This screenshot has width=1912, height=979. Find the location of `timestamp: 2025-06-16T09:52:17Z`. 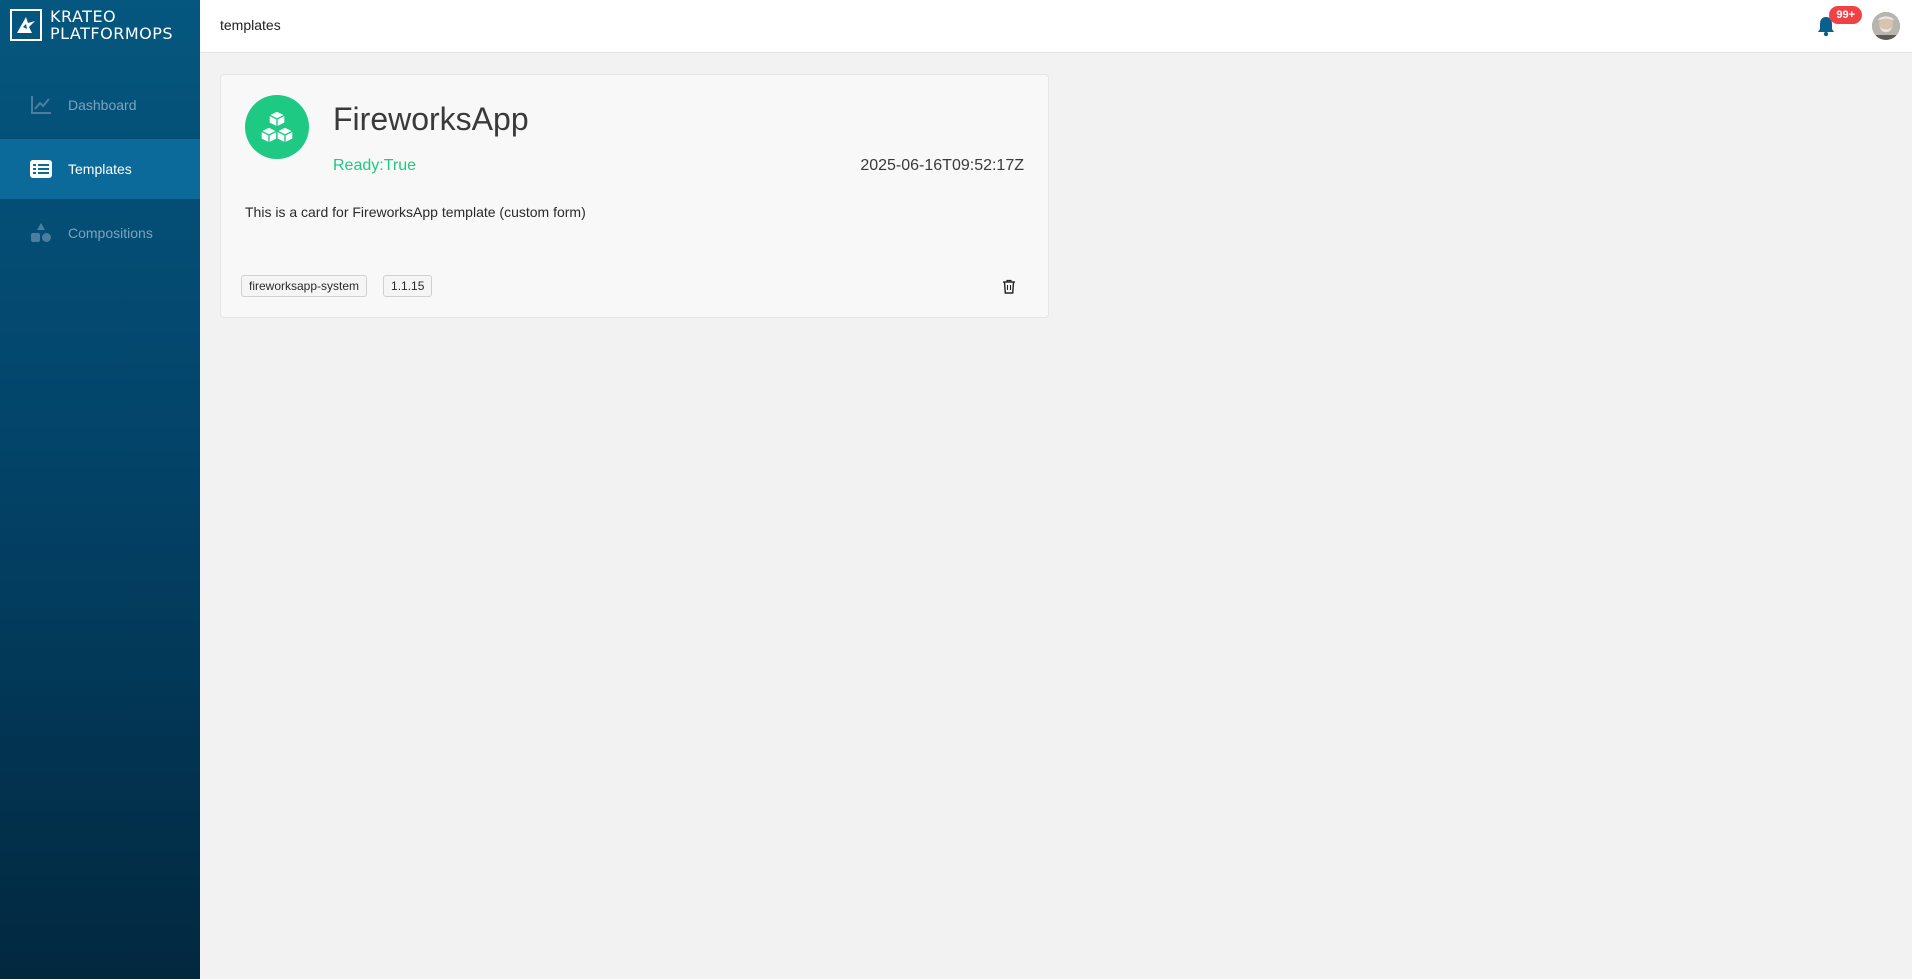

timestamp: 2025-06-16T09:52:17Z is located at coordinates (942, 165).